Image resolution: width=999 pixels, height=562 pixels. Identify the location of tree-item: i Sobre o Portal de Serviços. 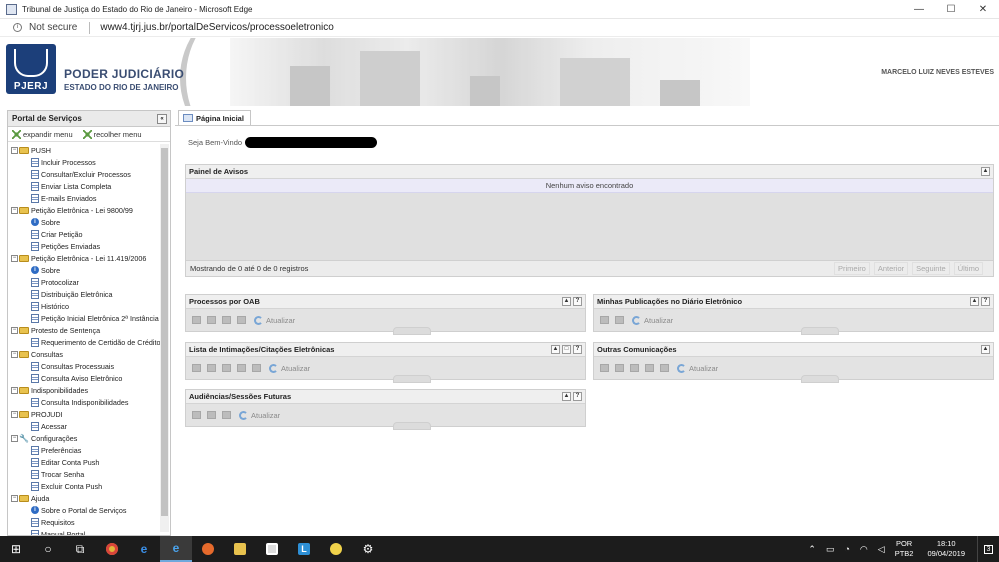
(89, 510).